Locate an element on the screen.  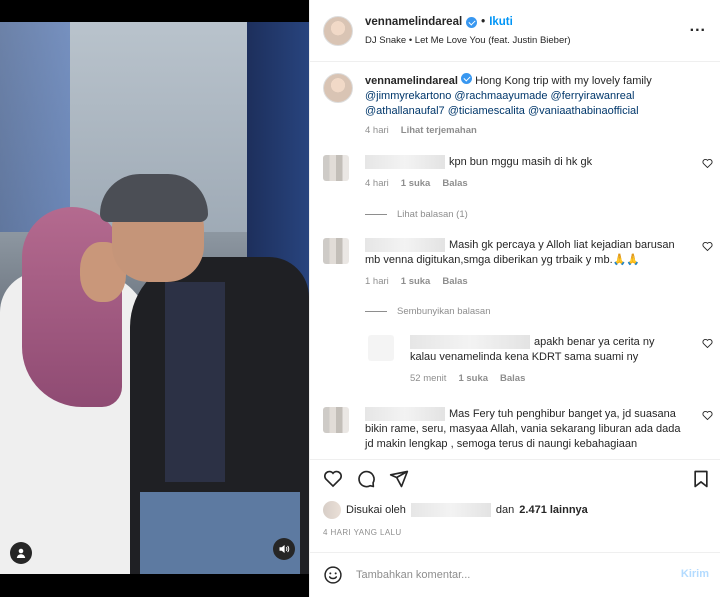
author-row: vennamelindareal • Ikuti is located at coordinates (439, 22).